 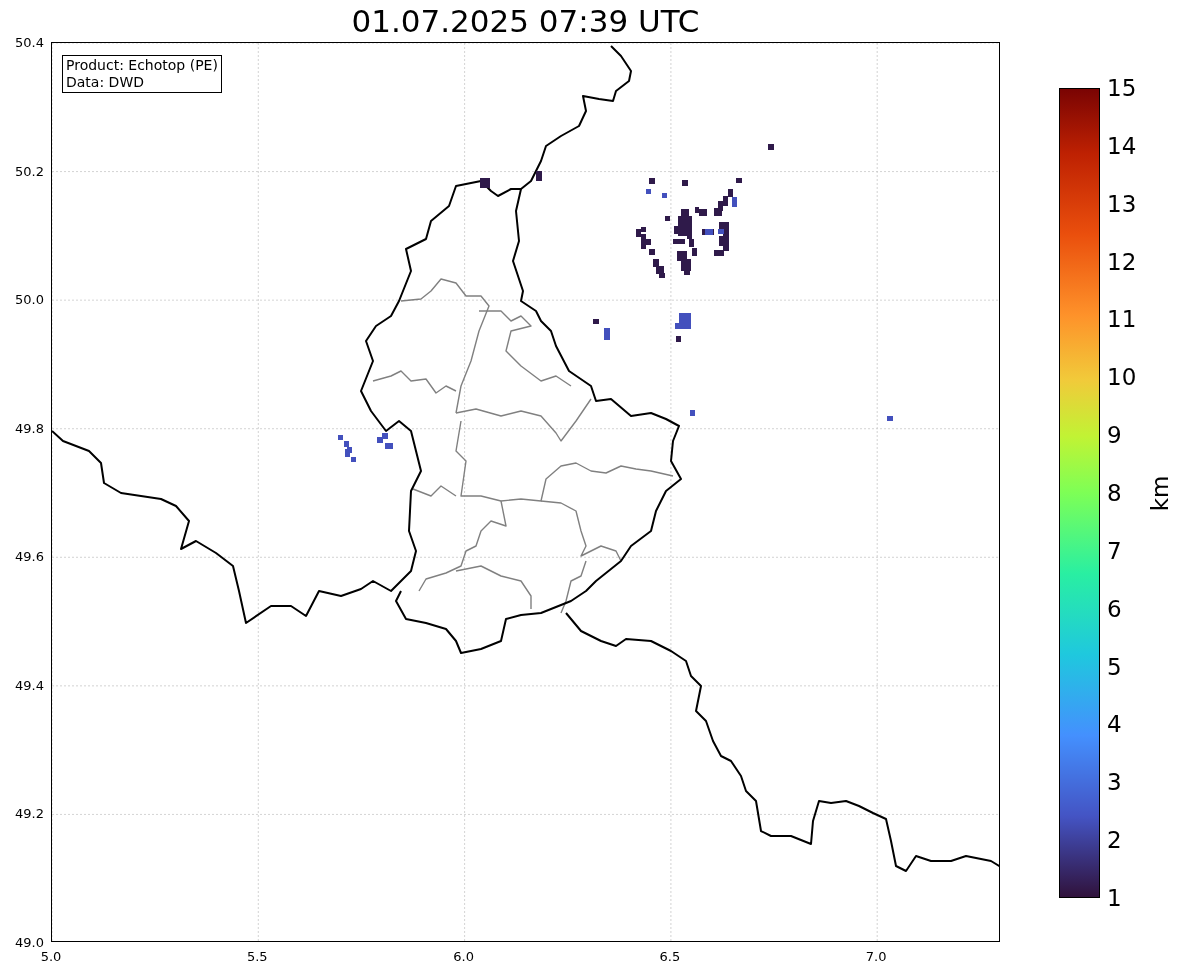 I want to click on y-tick-label: 50.4, so click(x=29, y=42).